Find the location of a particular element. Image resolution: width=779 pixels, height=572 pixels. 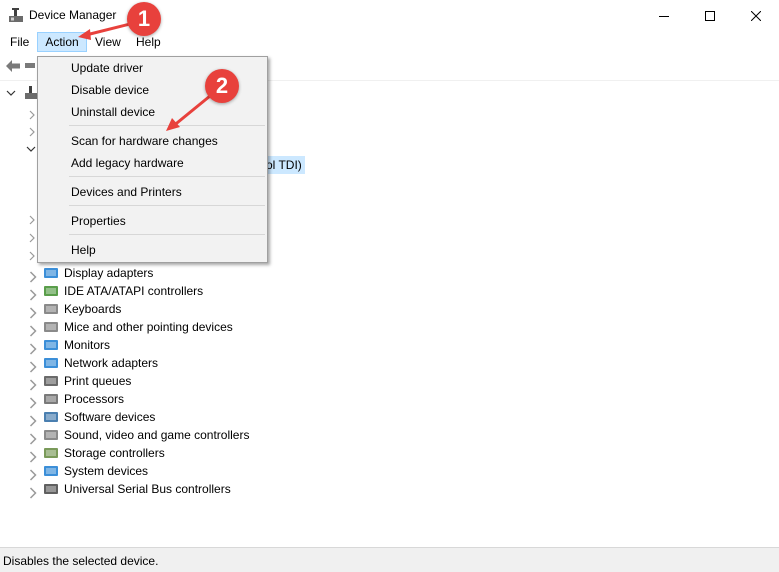

menu-view: View is located at coordinates (108, 42).